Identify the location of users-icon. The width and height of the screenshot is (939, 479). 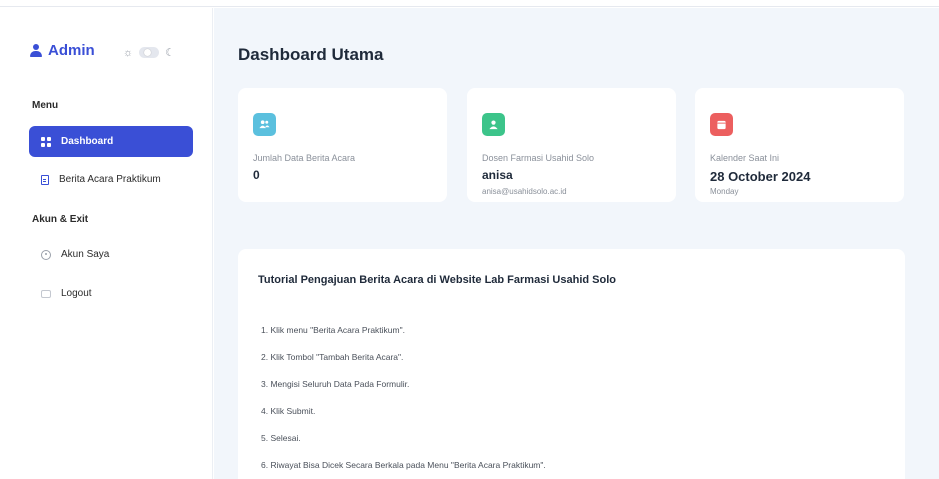
(264, 124).